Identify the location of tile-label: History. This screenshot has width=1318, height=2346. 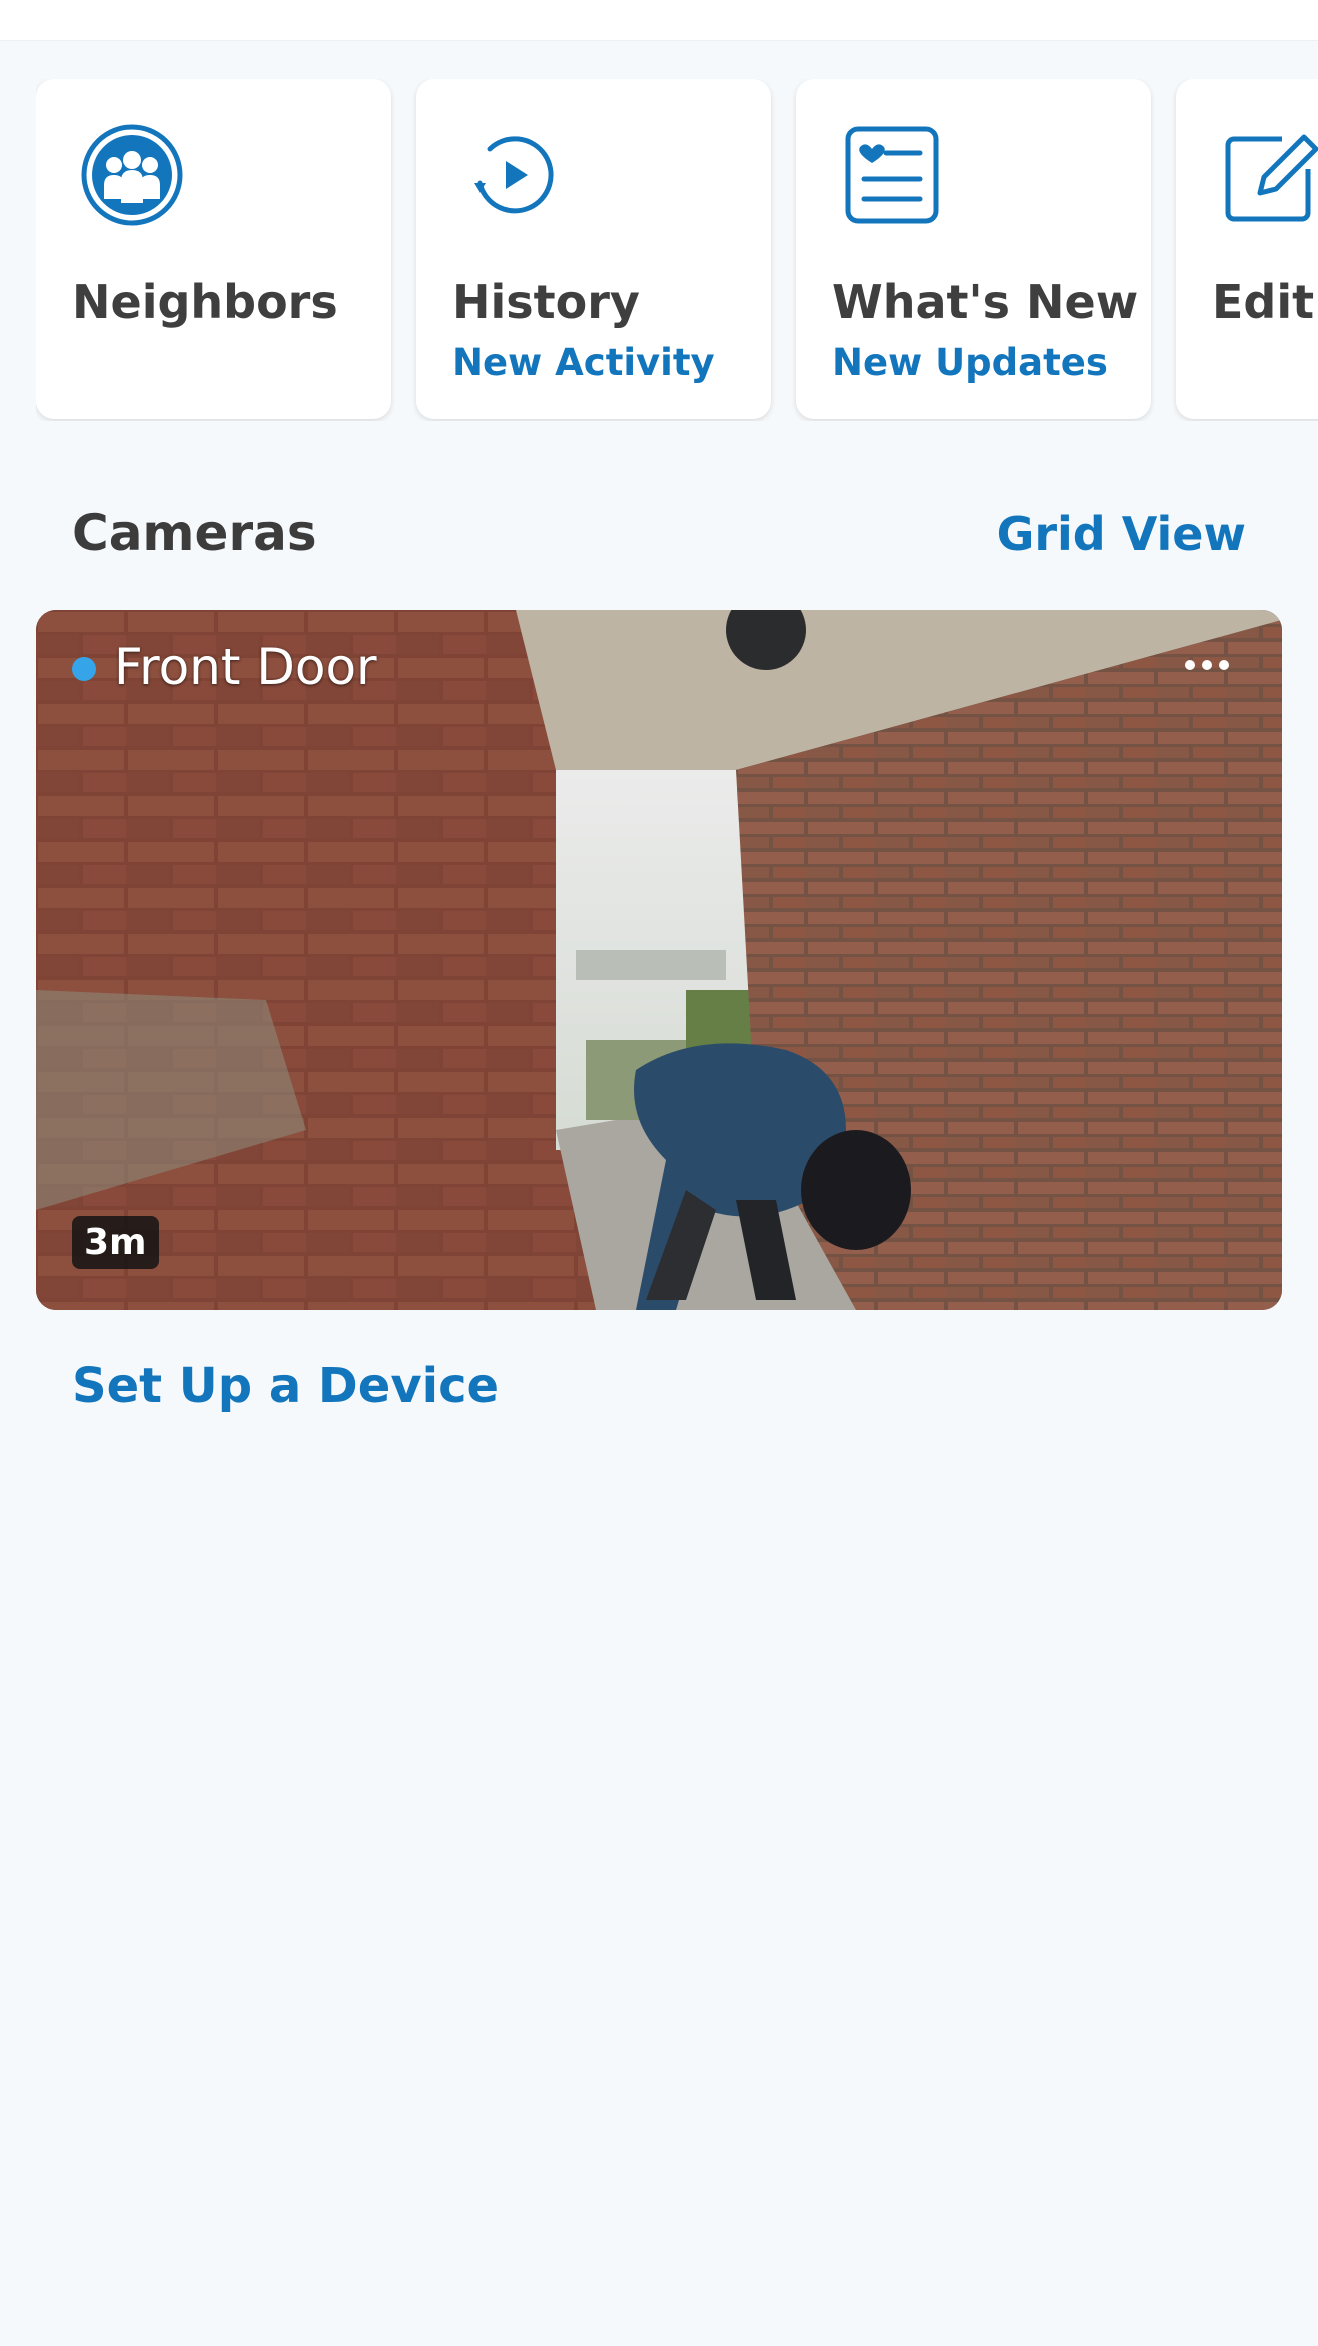
(546, 302).